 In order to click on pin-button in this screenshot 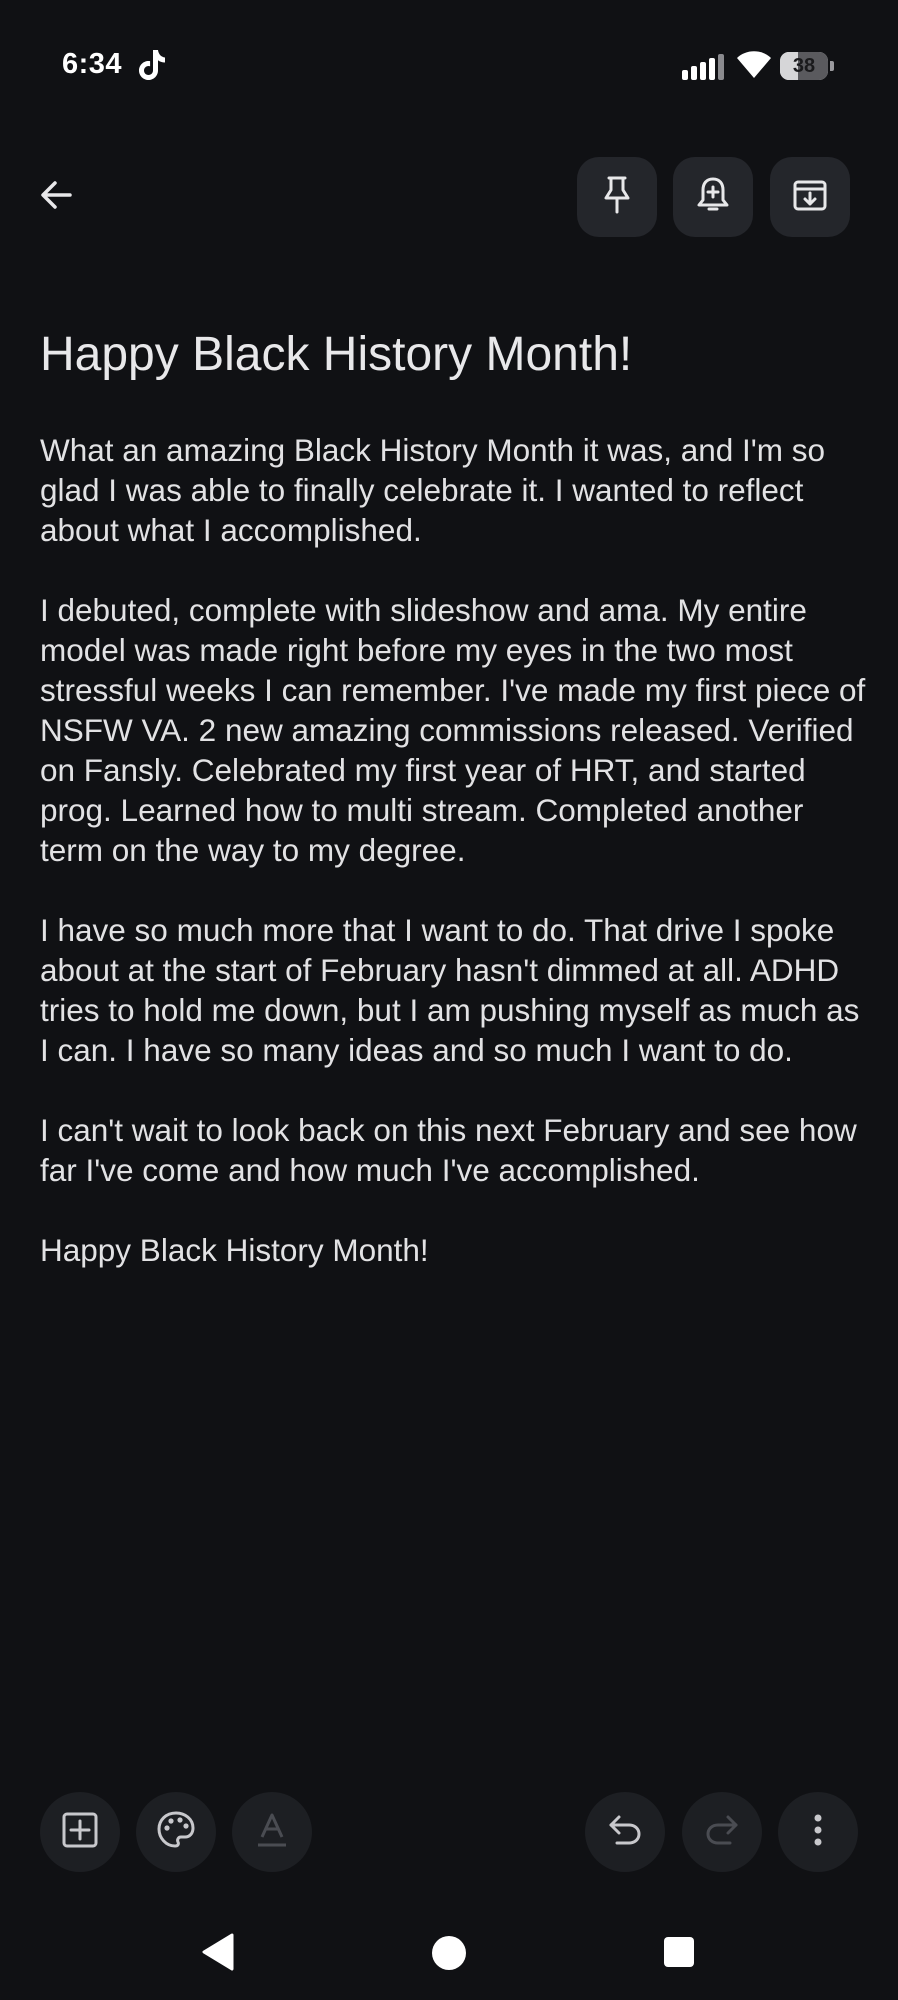, I will do `click(617, 197)`.